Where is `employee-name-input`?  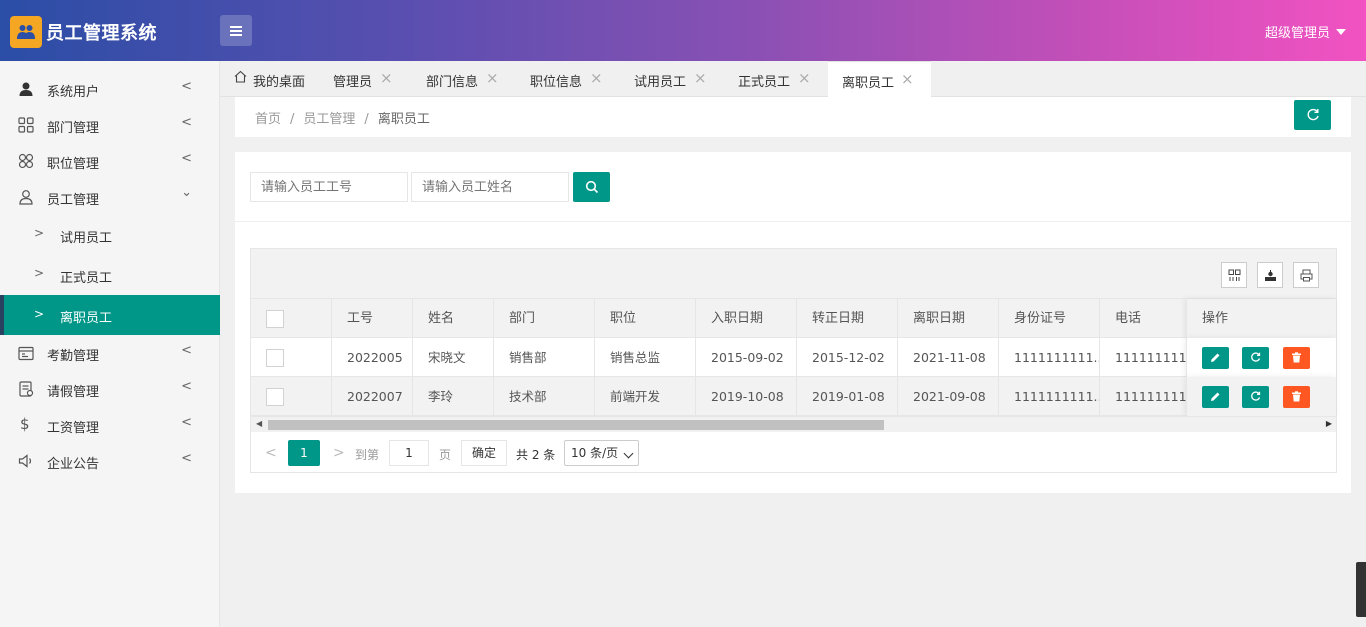
employee-name-input is located at coordinates (490, 187).